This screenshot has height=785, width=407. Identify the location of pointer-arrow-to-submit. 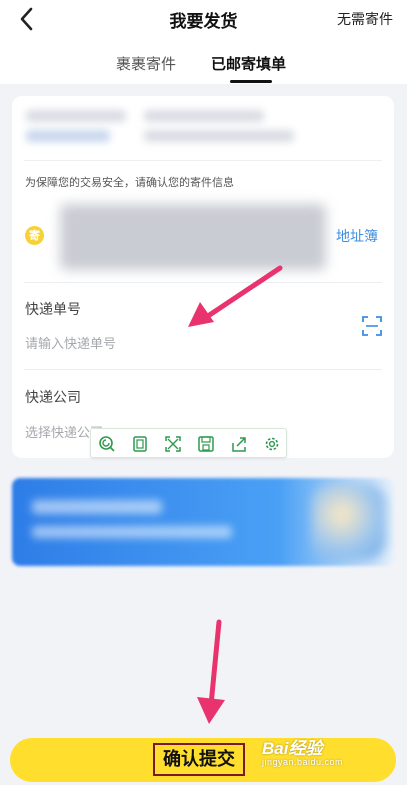
(211, 671).